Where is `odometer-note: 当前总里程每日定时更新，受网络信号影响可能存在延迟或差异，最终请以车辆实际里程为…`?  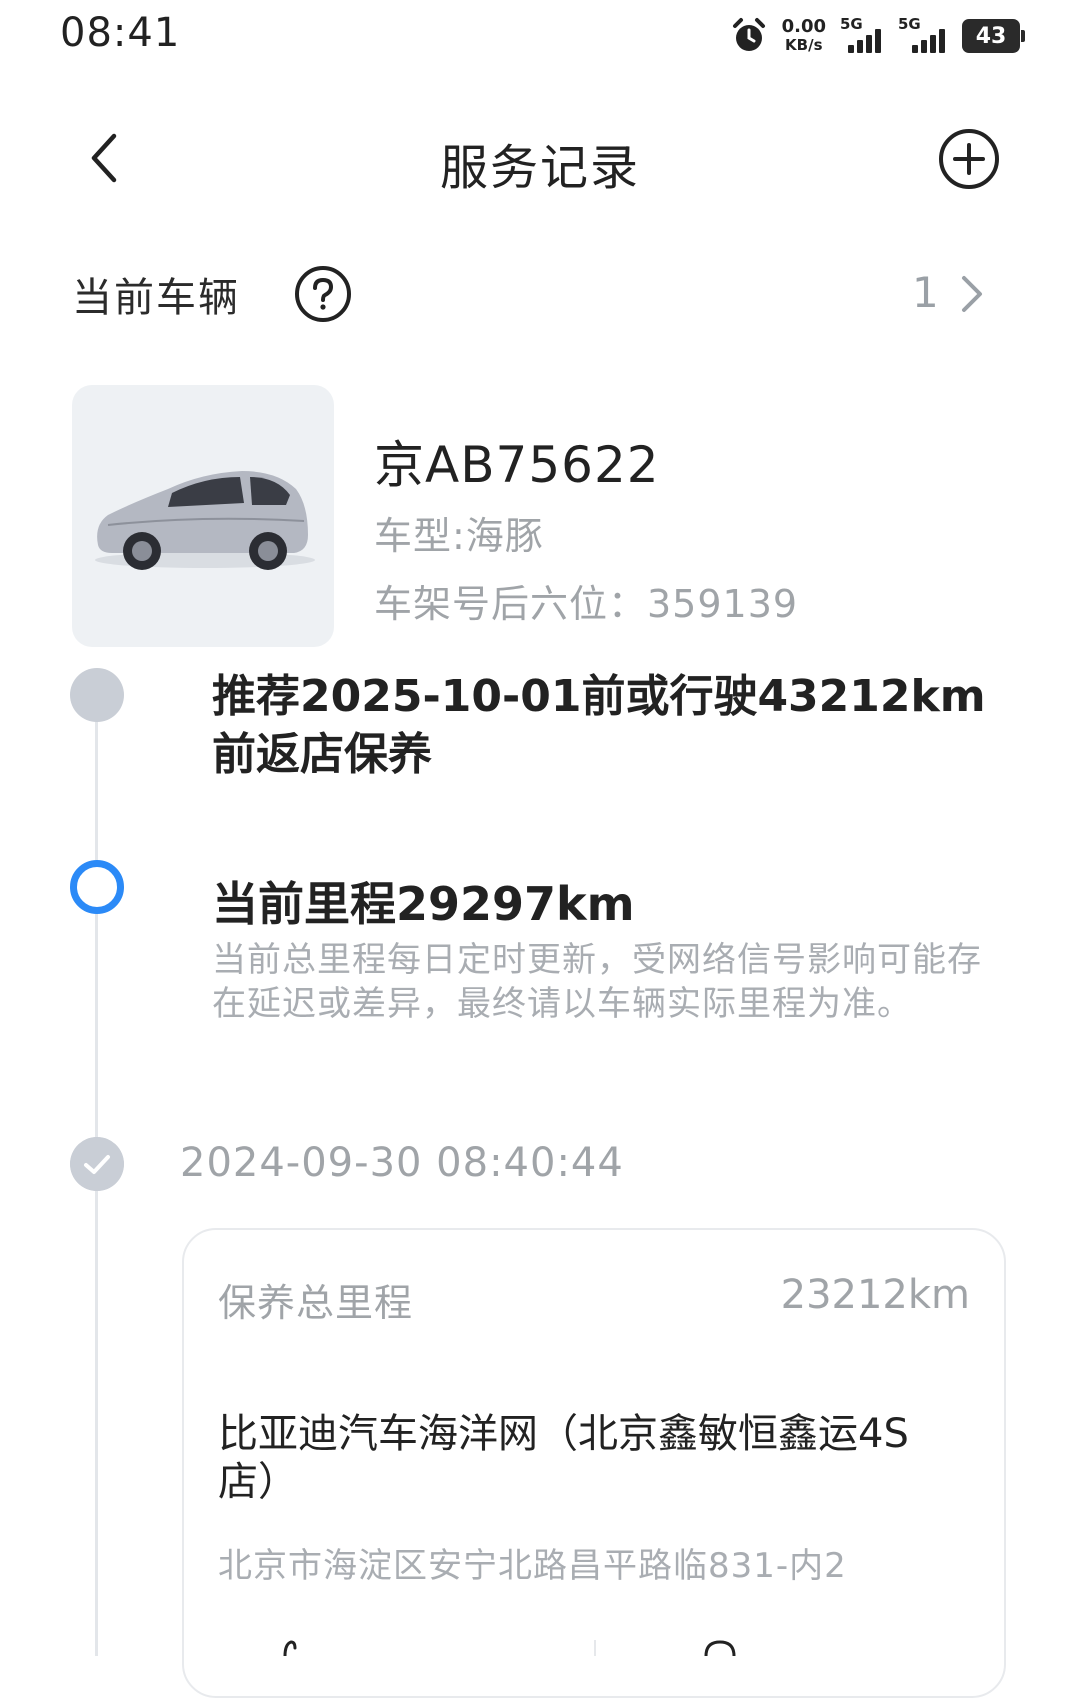
odometer-note: 当前总里程每日定时更新，受网络信号影响可能存在延迟或差异，最终请以车辆实际里程为… is located at coordinates (597, 982).